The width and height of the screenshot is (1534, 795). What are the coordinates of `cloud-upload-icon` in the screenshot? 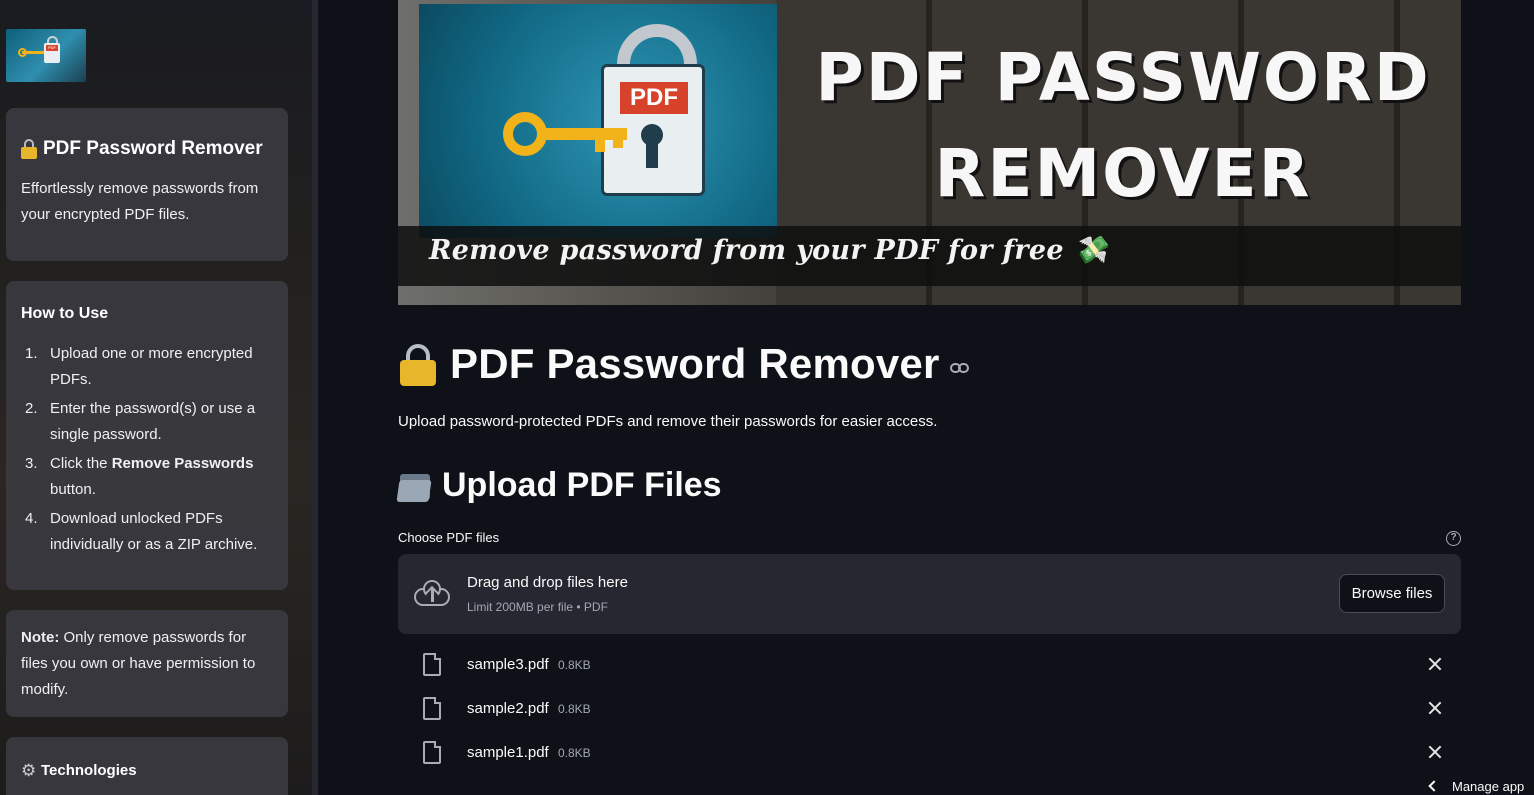 It's located at (433, 594).